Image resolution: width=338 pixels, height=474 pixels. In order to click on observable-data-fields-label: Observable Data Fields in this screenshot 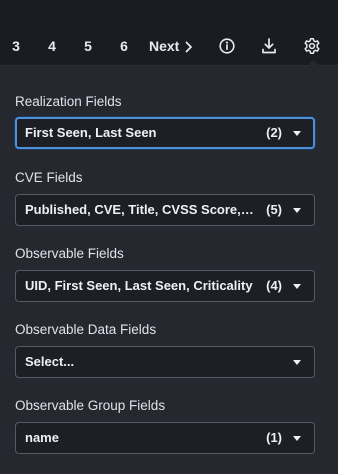, I will do `click(86, 329)`.